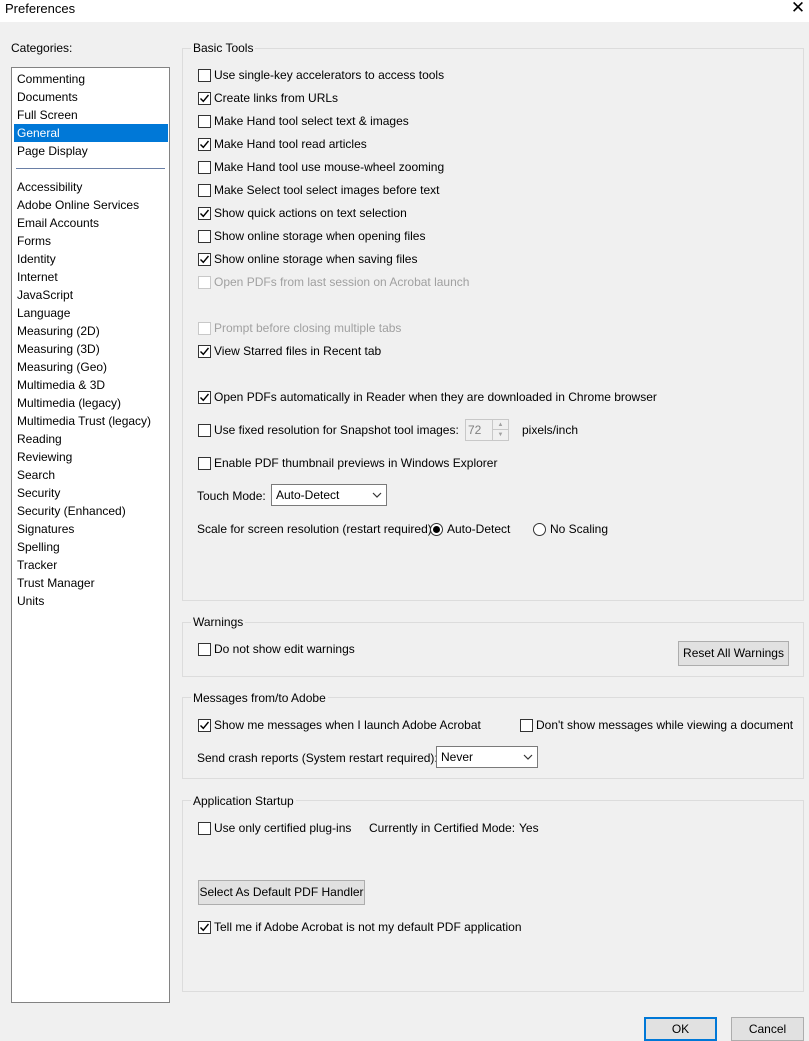 The image size is (809, 1041). What do you see at coordinates (91, 403) in the screenshot?
I see `category-multimedia-legacy: Multimedia (legacy)` at bounding box center [91, 403].